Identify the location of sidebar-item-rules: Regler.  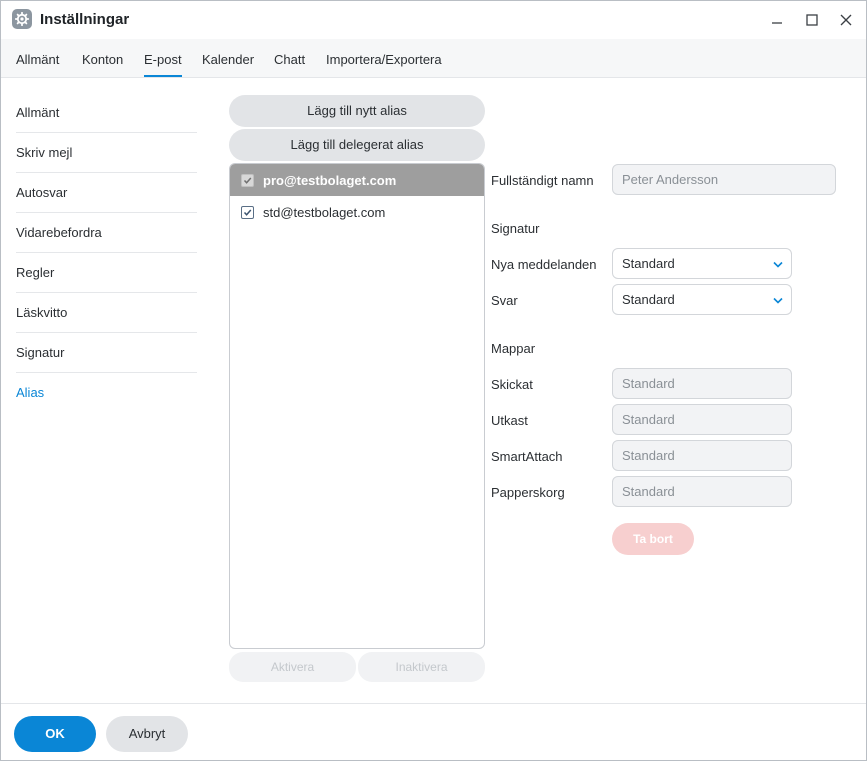
(106, 273).